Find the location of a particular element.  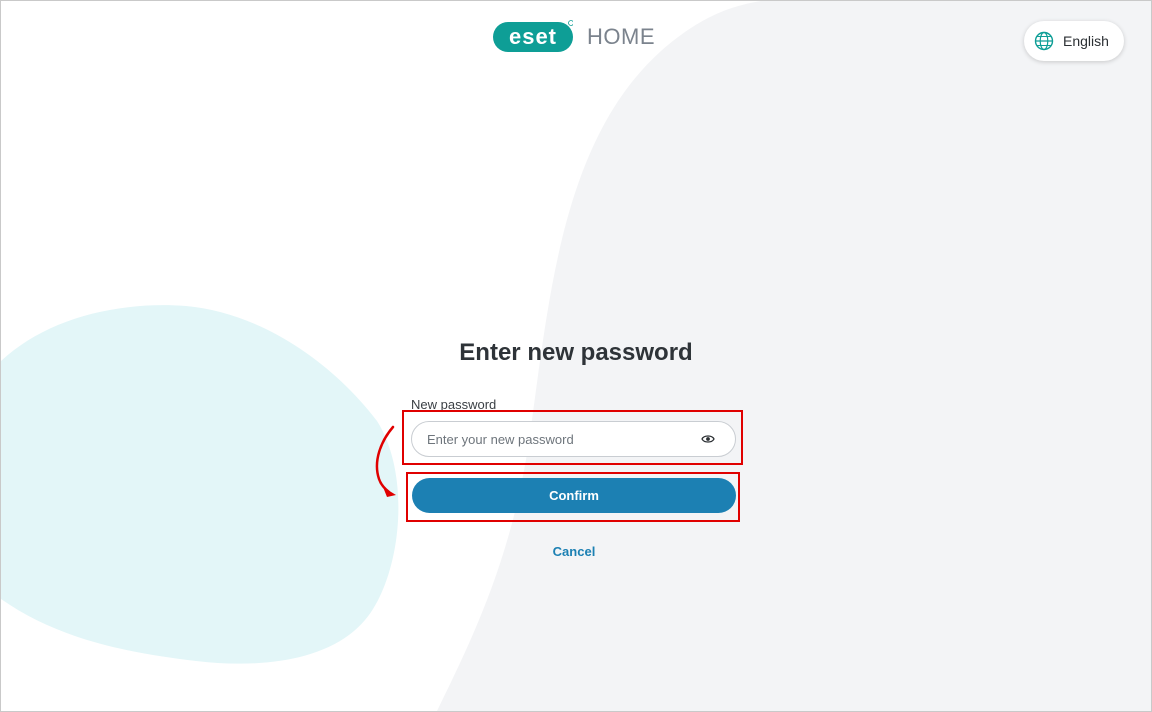

page-title: Enter new password is located at coordinates (576, 352).